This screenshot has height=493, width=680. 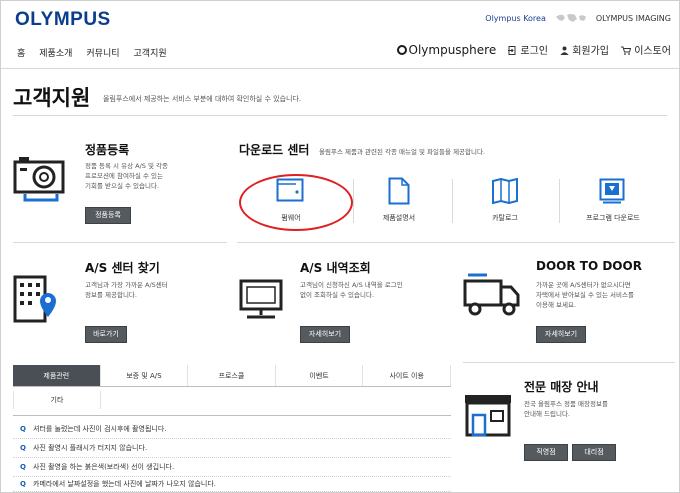 I want to click on join-link: 회원가입, so click(x=584, y=49).